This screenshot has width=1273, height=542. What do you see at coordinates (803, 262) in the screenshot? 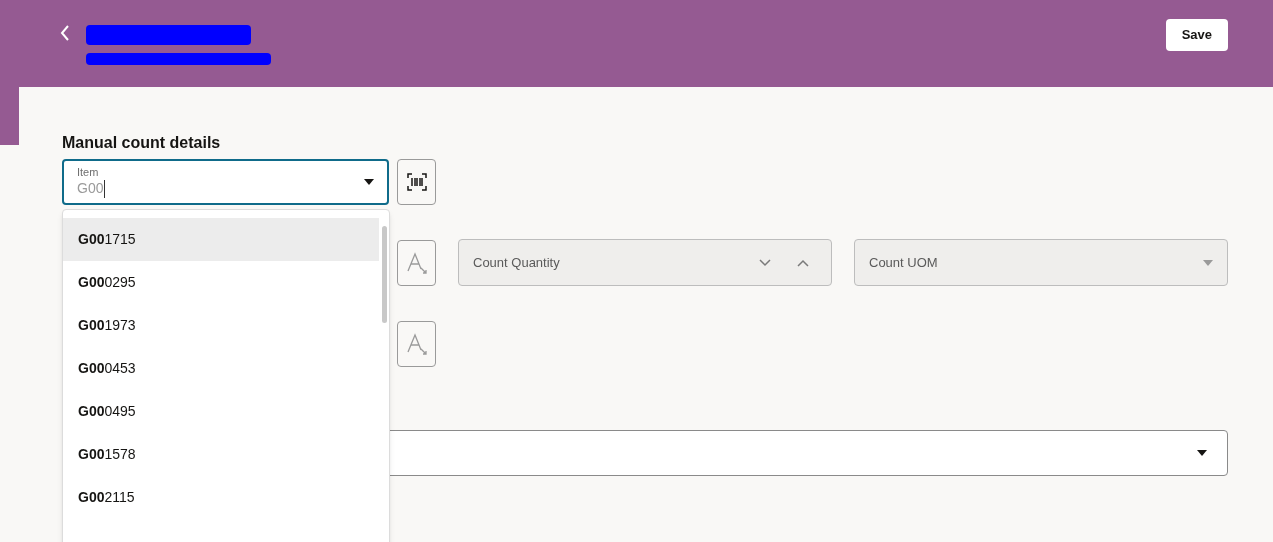
I see `chevron-up-icon` at bounding box center [803, 262].